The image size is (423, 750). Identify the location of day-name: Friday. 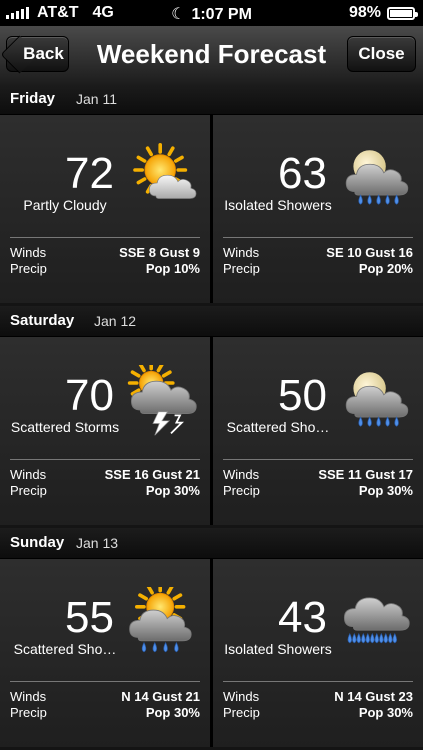
(33, 98).